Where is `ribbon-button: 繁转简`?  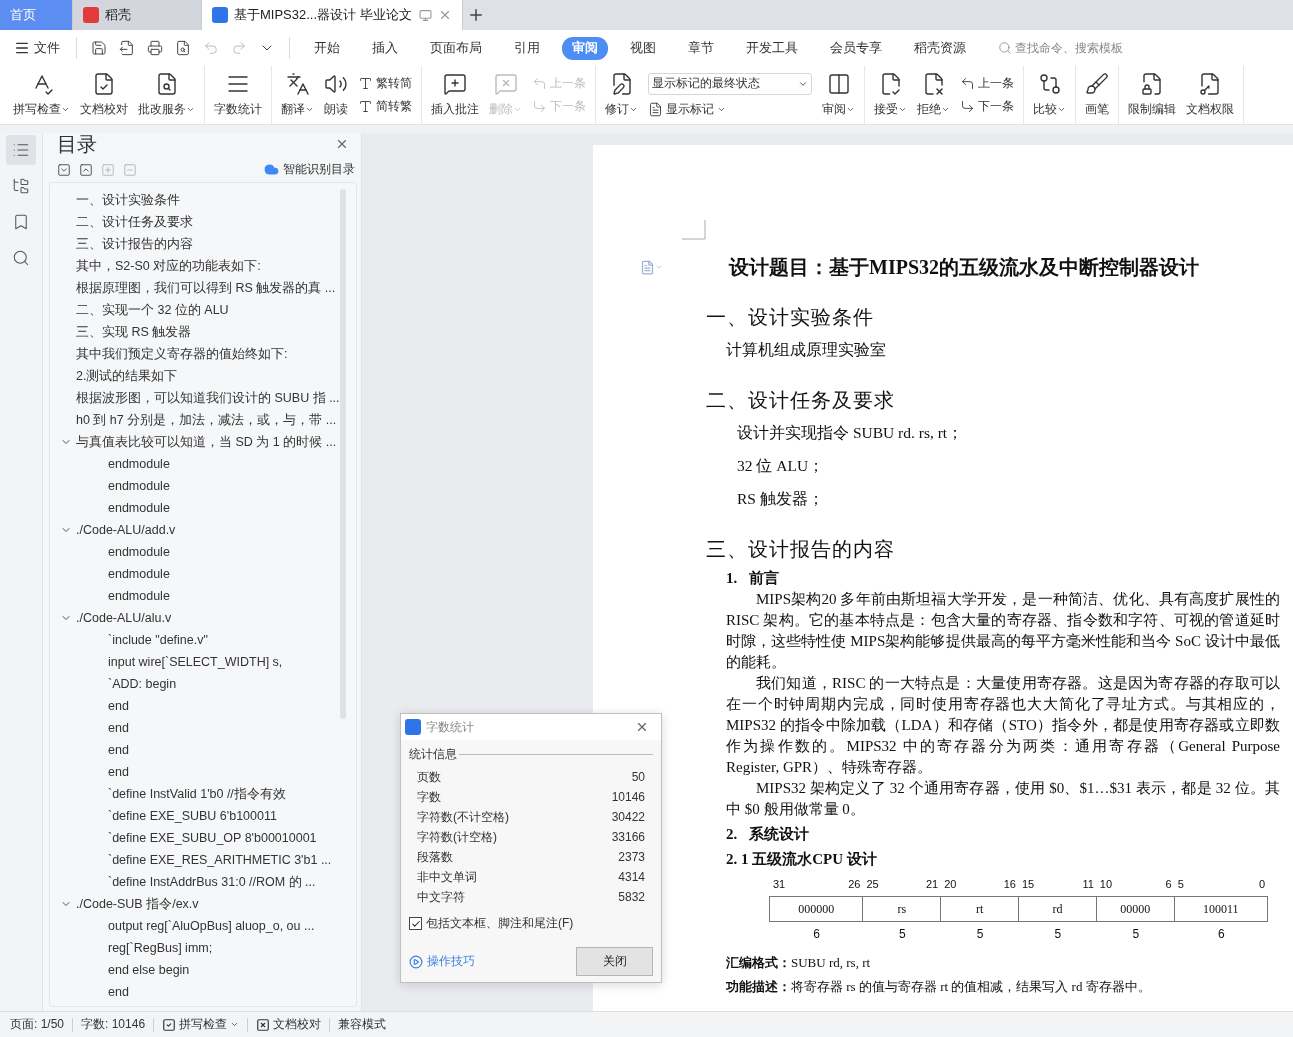
ribbon-button: 繁转简 is located at coordinates (385, 83).